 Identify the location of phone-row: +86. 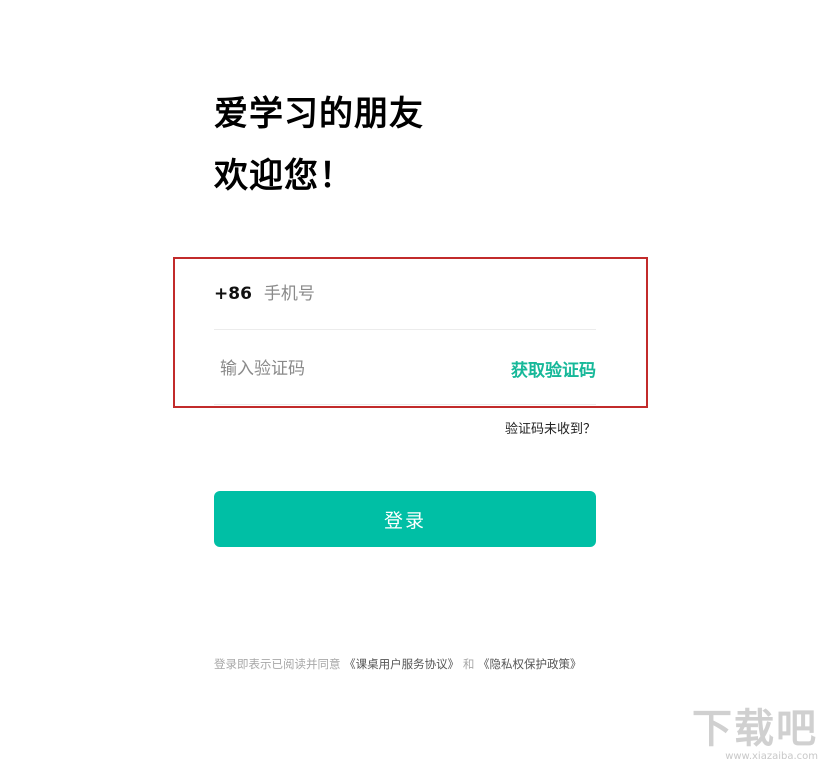
(405, 294).